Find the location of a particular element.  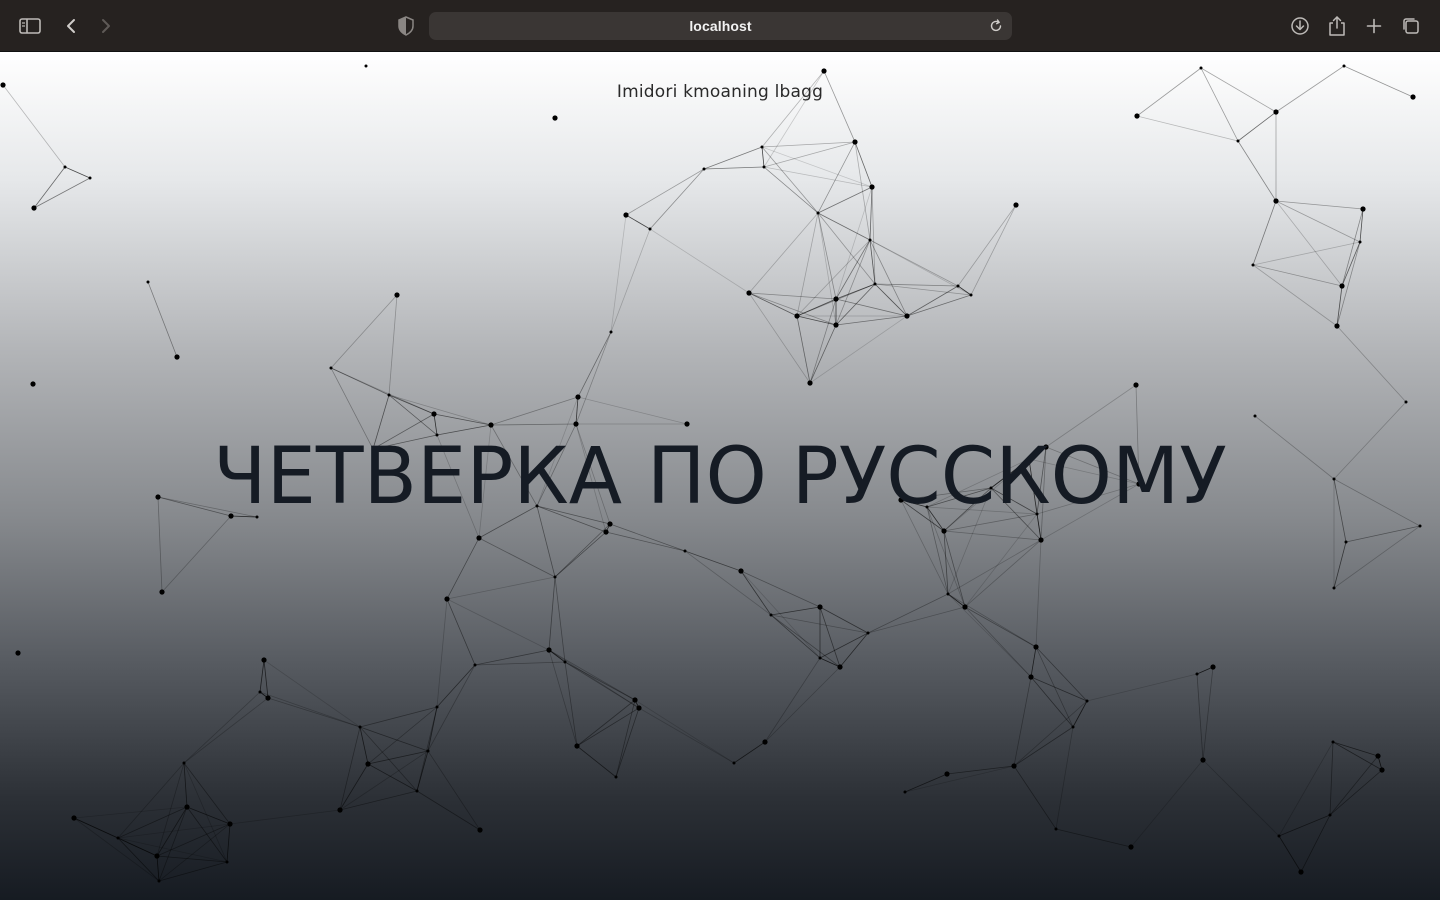

chevron-right-icon is located at coordinates (106, 26).